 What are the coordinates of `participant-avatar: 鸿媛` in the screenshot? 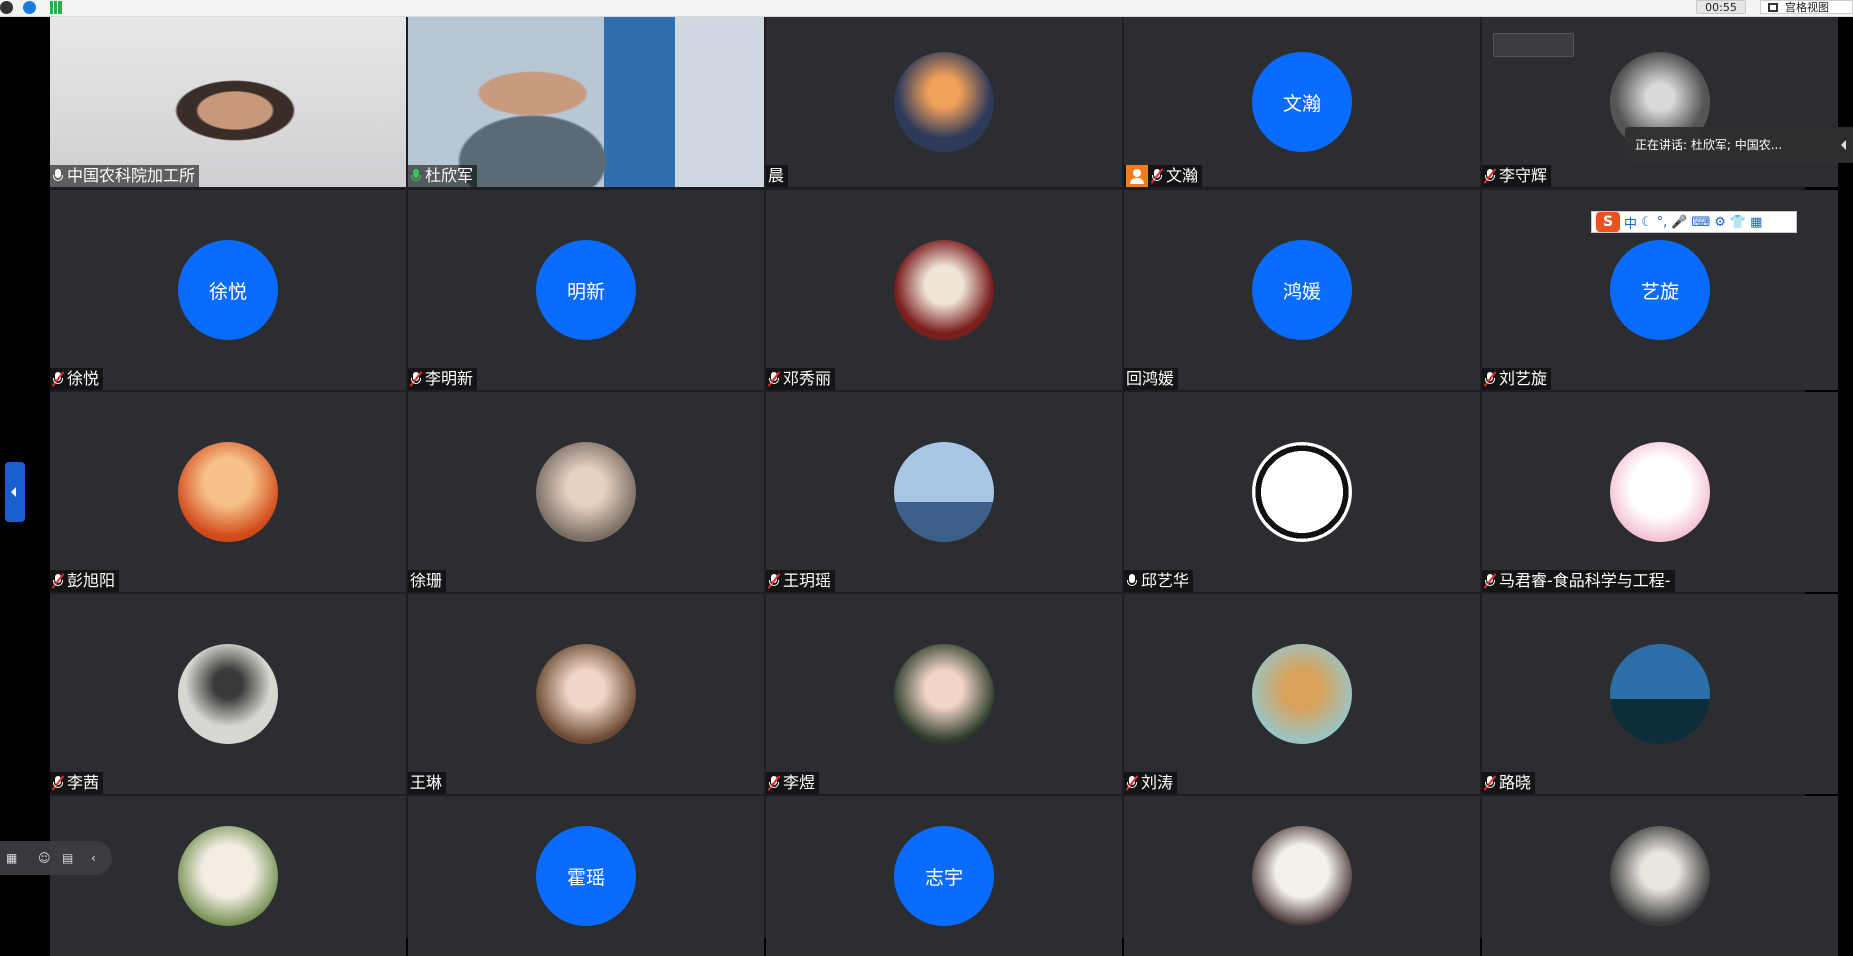 It's located at (1302, 290).